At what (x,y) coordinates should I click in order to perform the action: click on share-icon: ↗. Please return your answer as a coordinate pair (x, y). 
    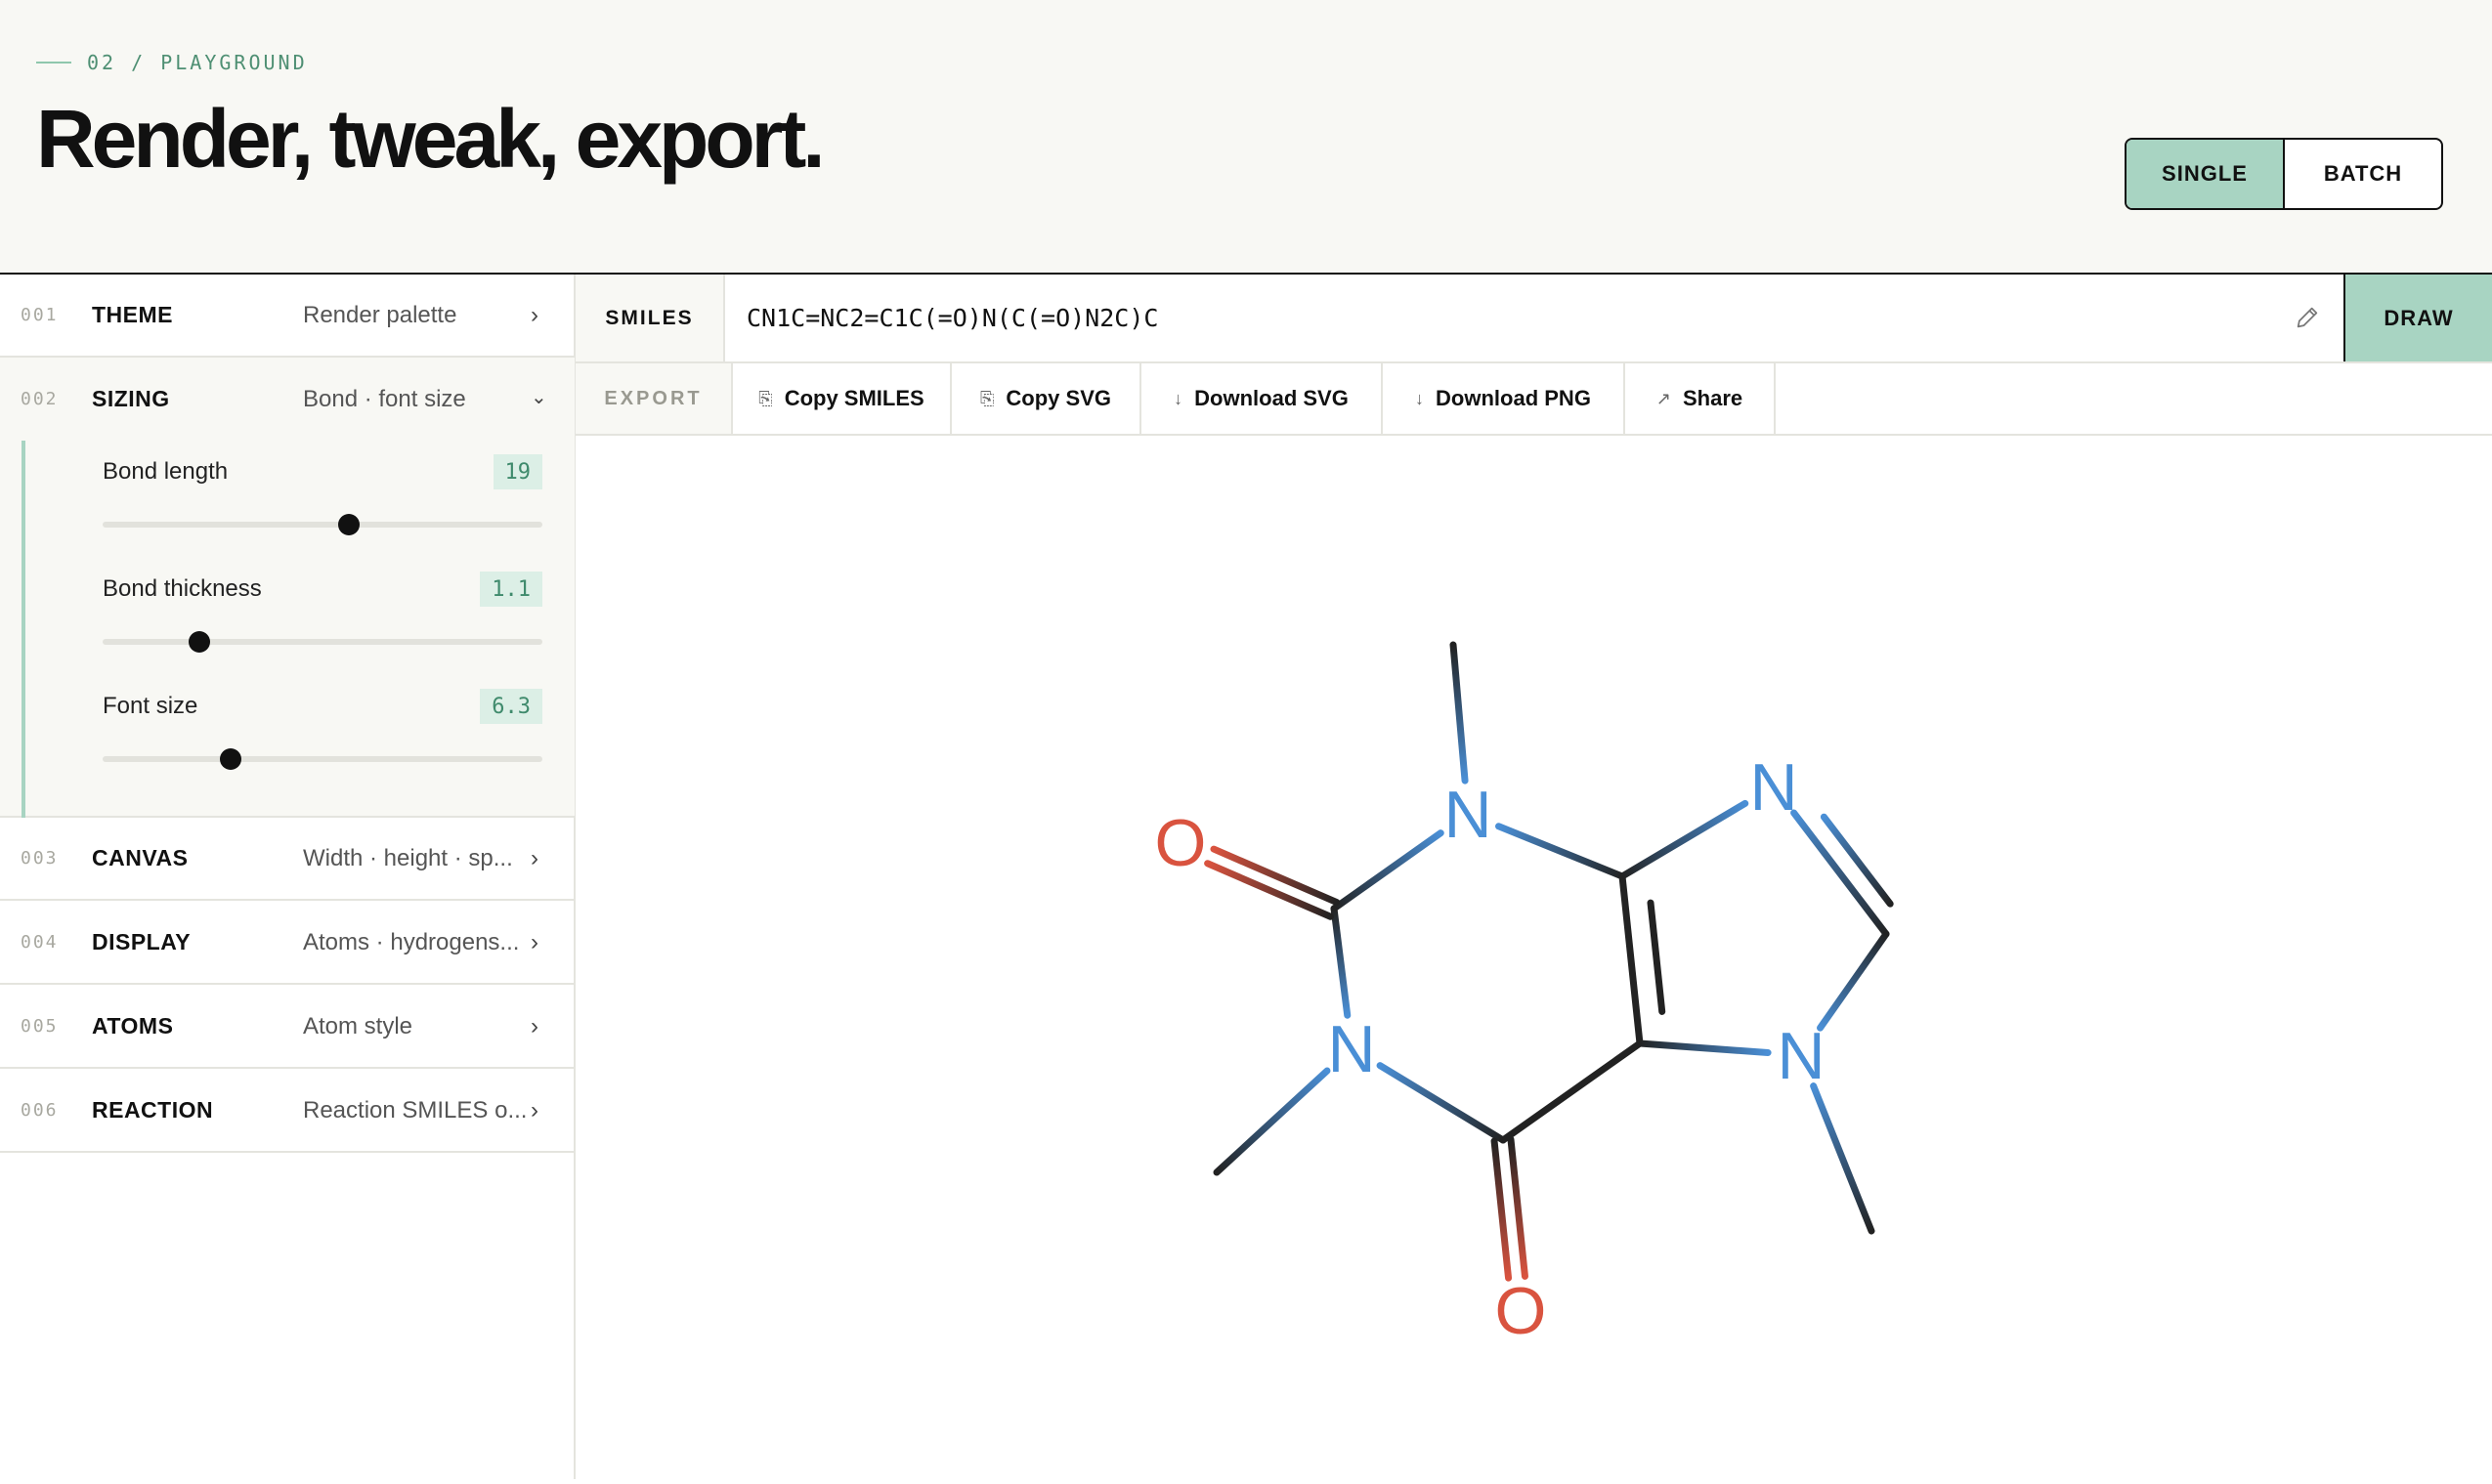
    Looking at the image, I should click on (1663, 398).